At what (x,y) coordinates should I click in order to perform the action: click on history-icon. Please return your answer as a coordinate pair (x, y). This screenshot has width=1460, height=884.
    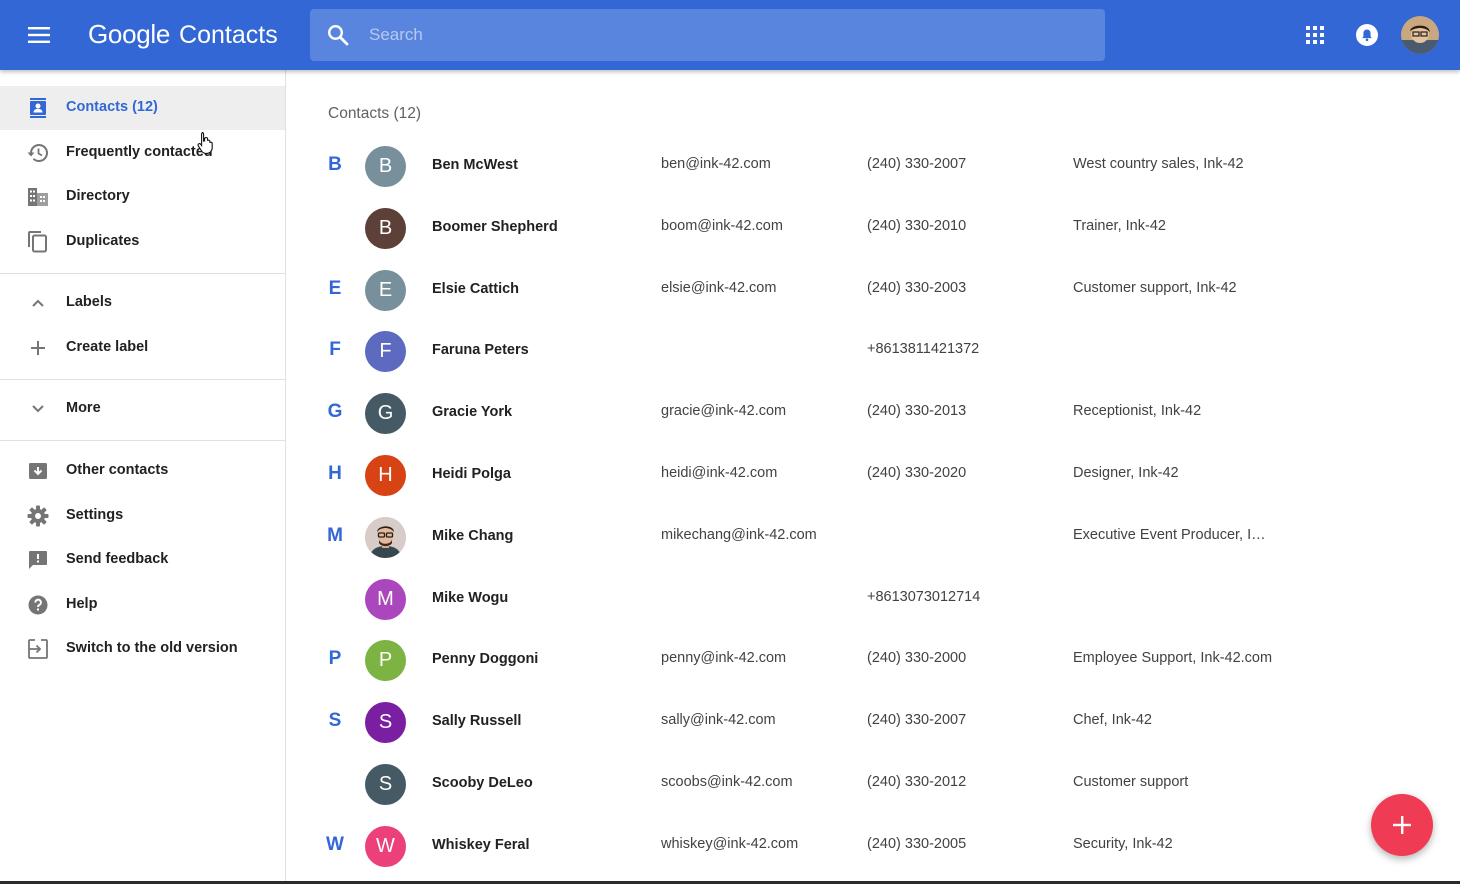
    Looking at the image, I should click on (38, 153).